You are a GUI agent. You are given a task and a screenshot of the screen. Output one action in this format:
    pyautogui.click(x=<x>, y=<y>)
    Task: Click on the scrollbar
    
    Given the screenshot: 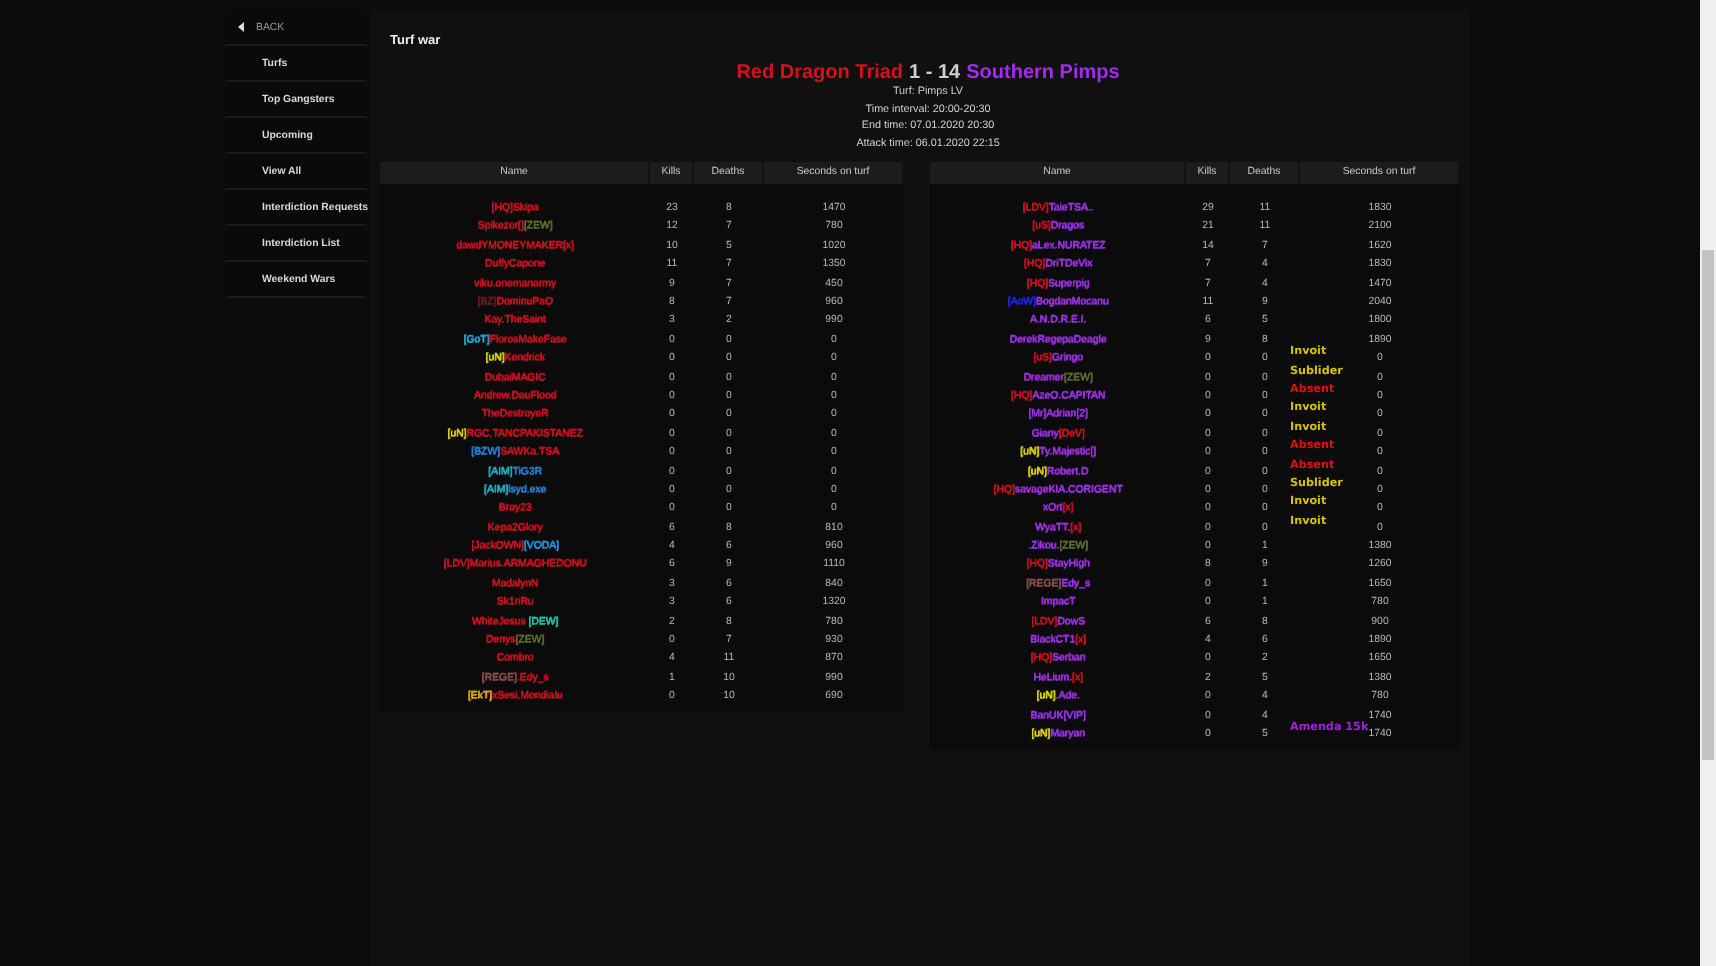 What is the action you would take?
    pyautogui.click(x=1708, y=483)
    